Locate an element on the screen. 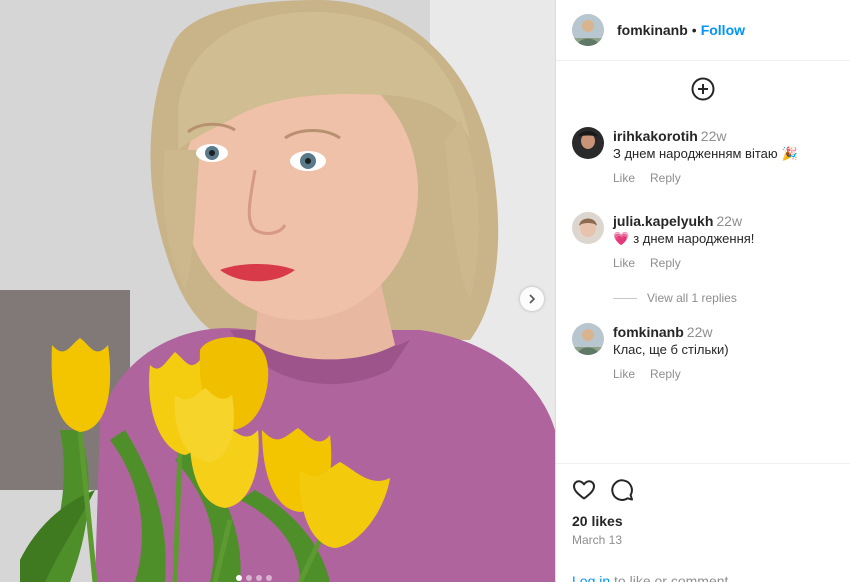 Image resolution: width=850 pixels, height=582 pixels. comment-username: fomkinanb is located at coordinates (648, 332).